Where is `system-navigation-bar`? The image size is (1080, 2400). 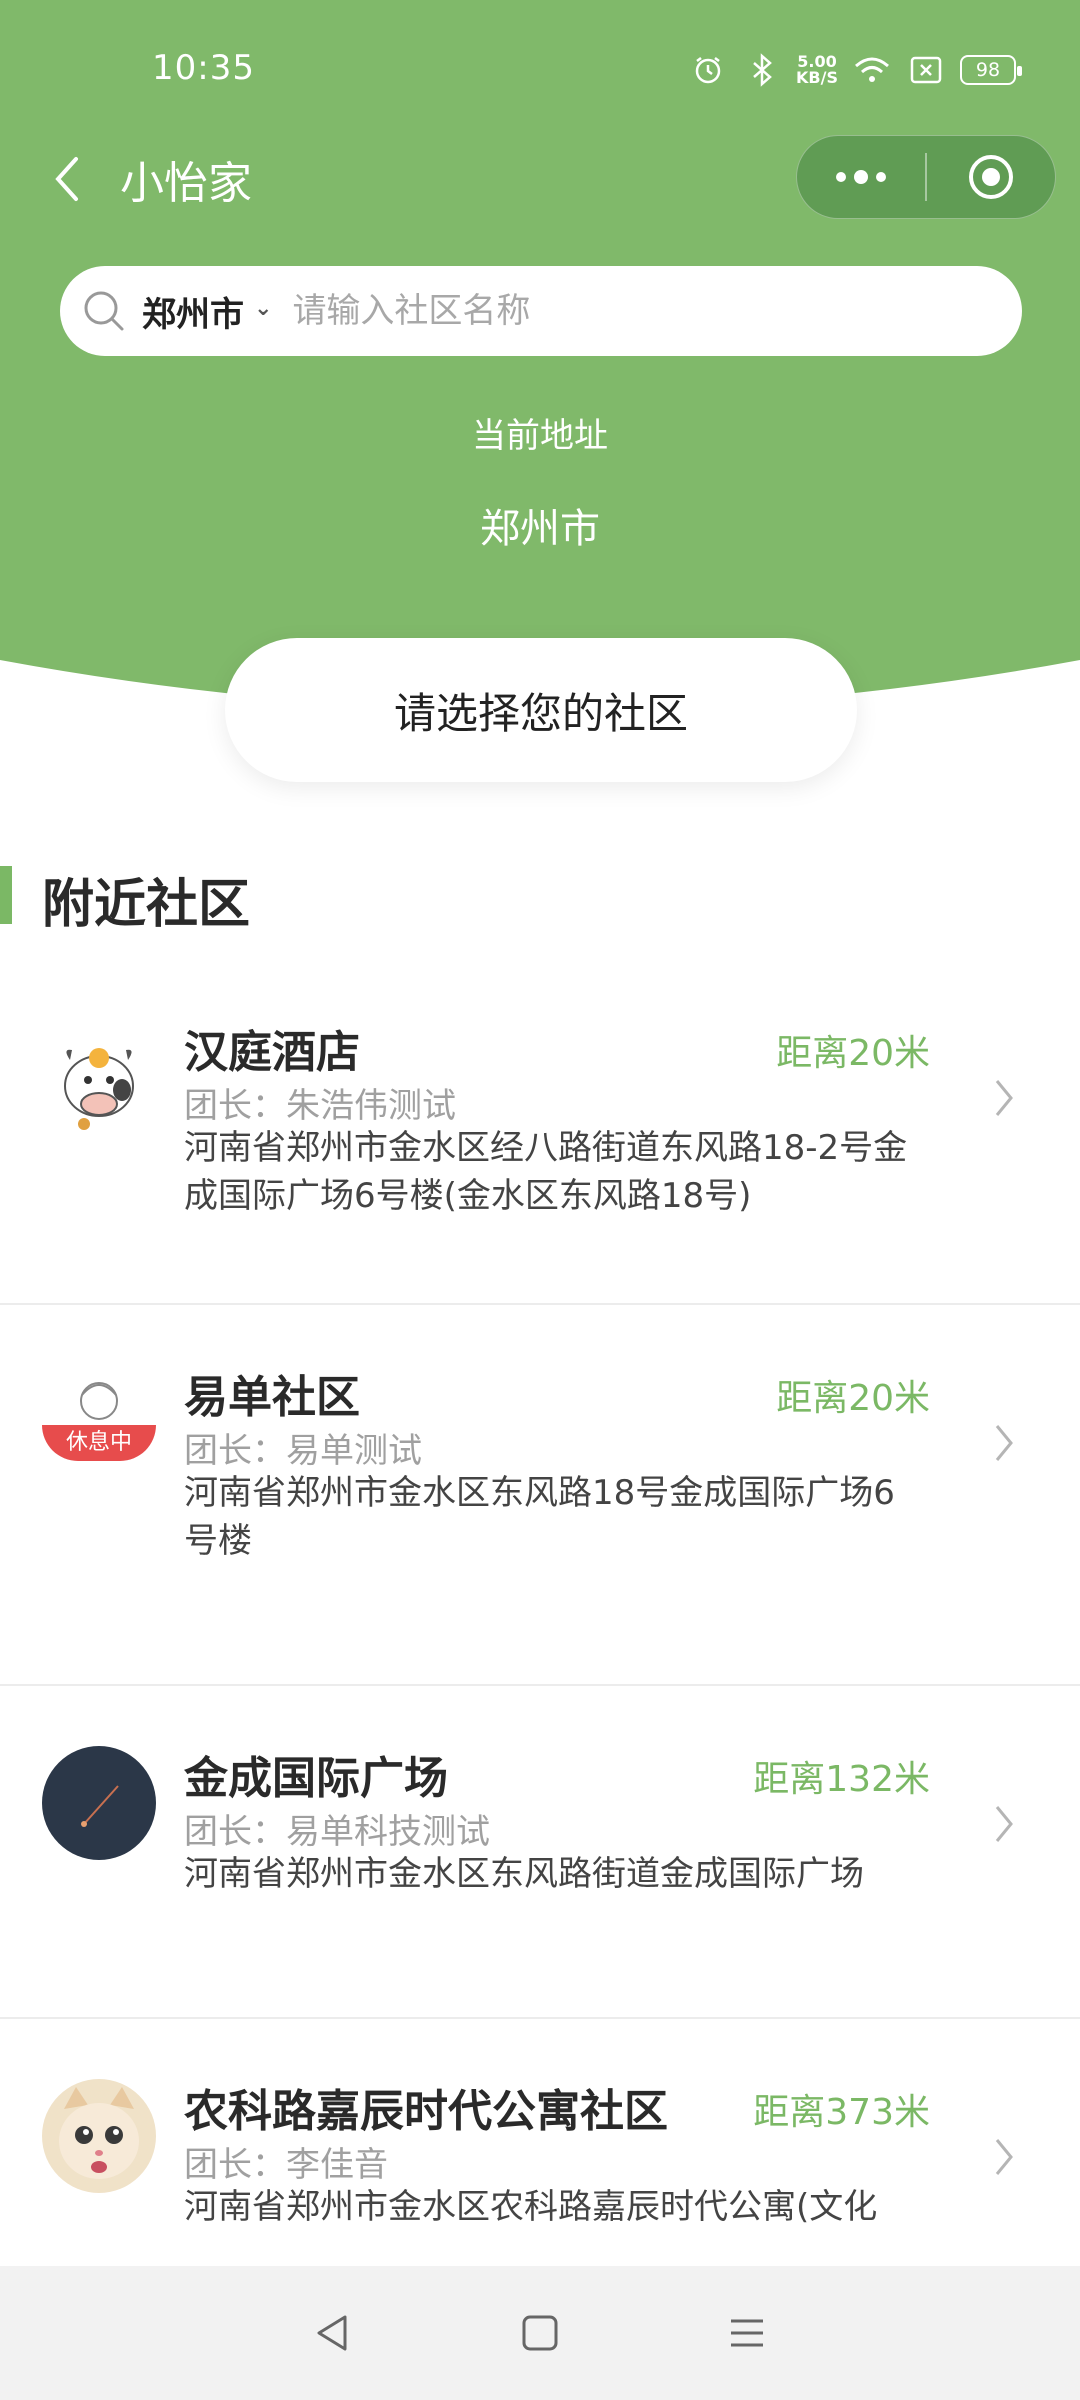
system-navigation-bar is located at coordinates (540, 2333).